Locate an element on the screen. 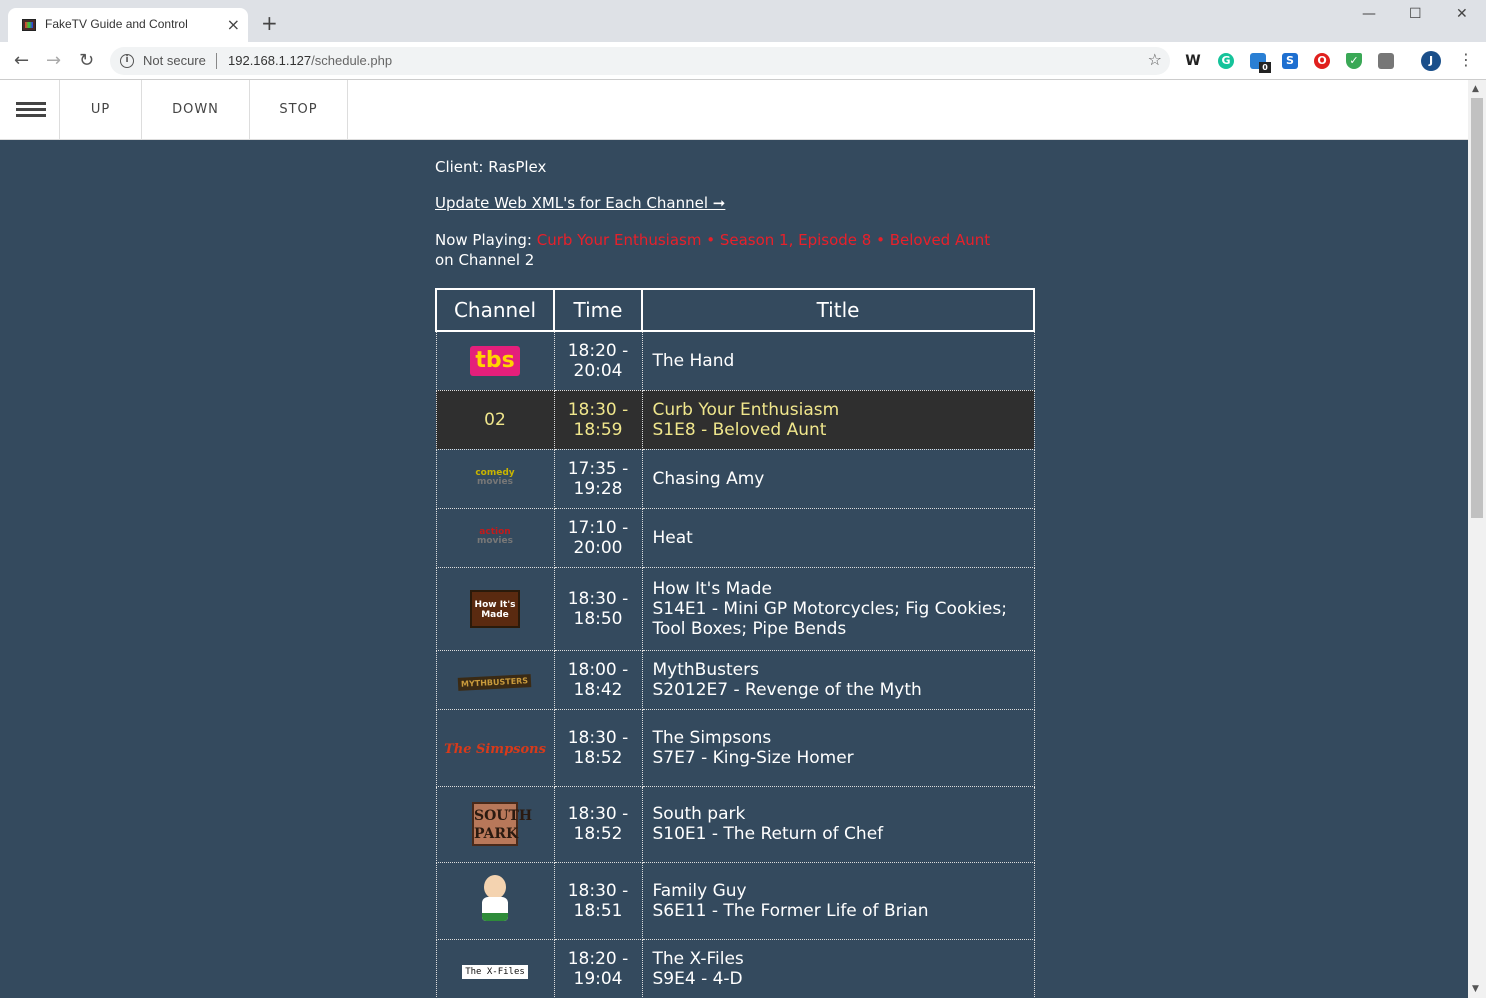 The image size is (1486, 998). save-extension-icon: S is located at coordinates (1290, 61).